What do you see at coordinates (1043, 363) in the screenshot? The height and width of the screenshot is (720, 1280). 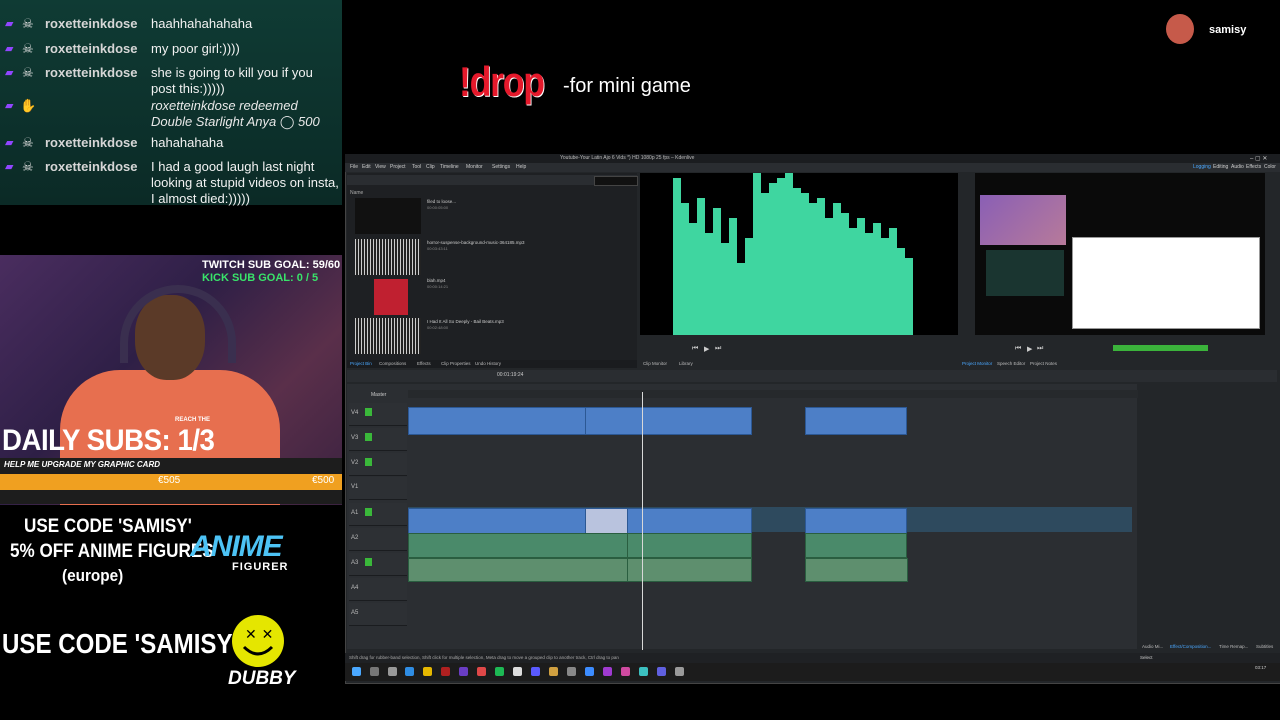 I see `tab-project-notes: Project Notes` at bounding box center [1043, 363].